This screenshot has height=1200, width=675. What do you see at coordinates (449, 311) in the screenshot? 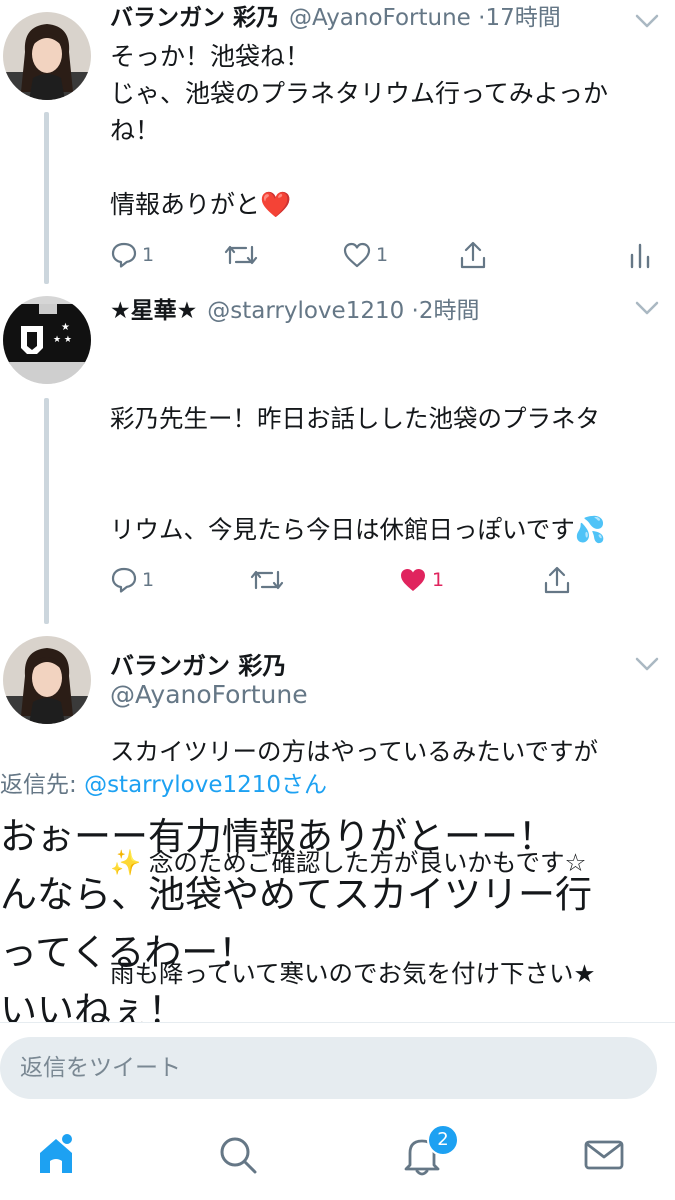
I see `timestamp: 2時間` at bounding box center [449, 311].